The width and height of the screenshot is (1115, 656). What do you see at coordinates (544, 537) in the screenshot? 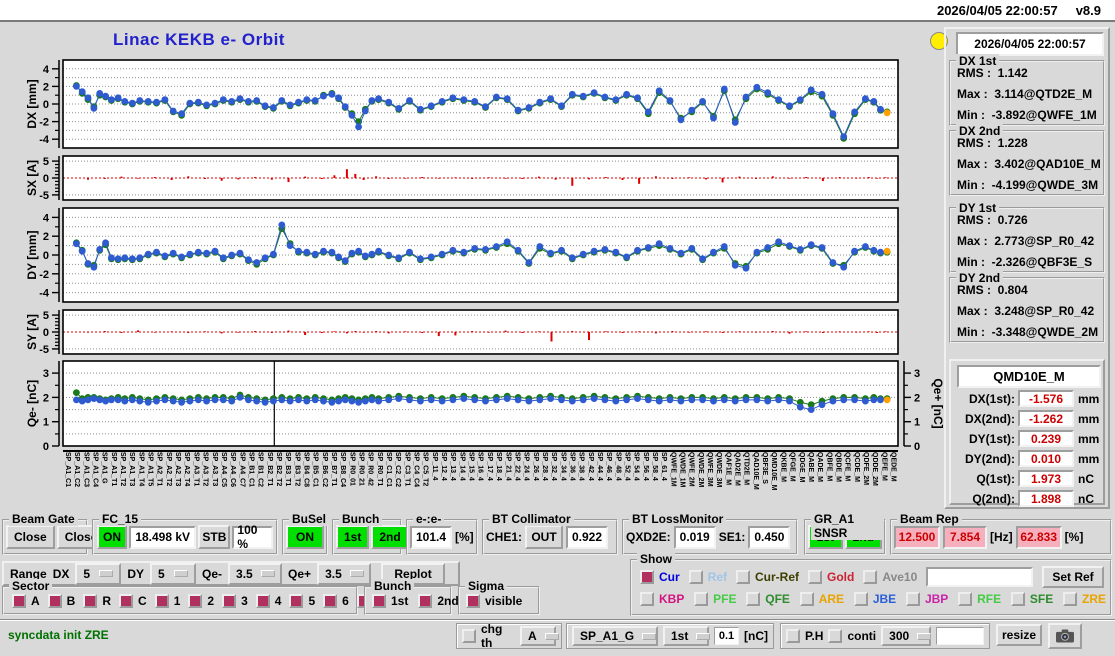
I see `che1-out-button: OUT` at bounding box center [544, 537].